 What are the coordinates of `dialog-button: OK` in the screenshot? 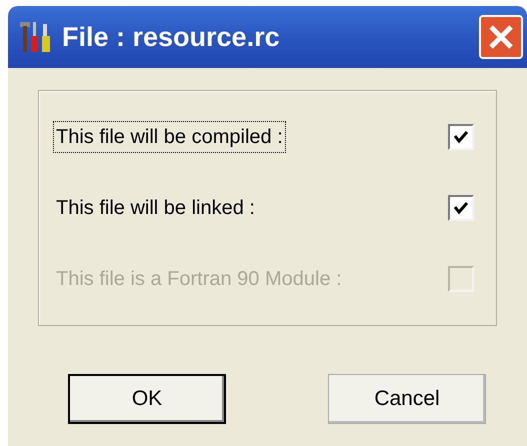 It's located at (147, 399).